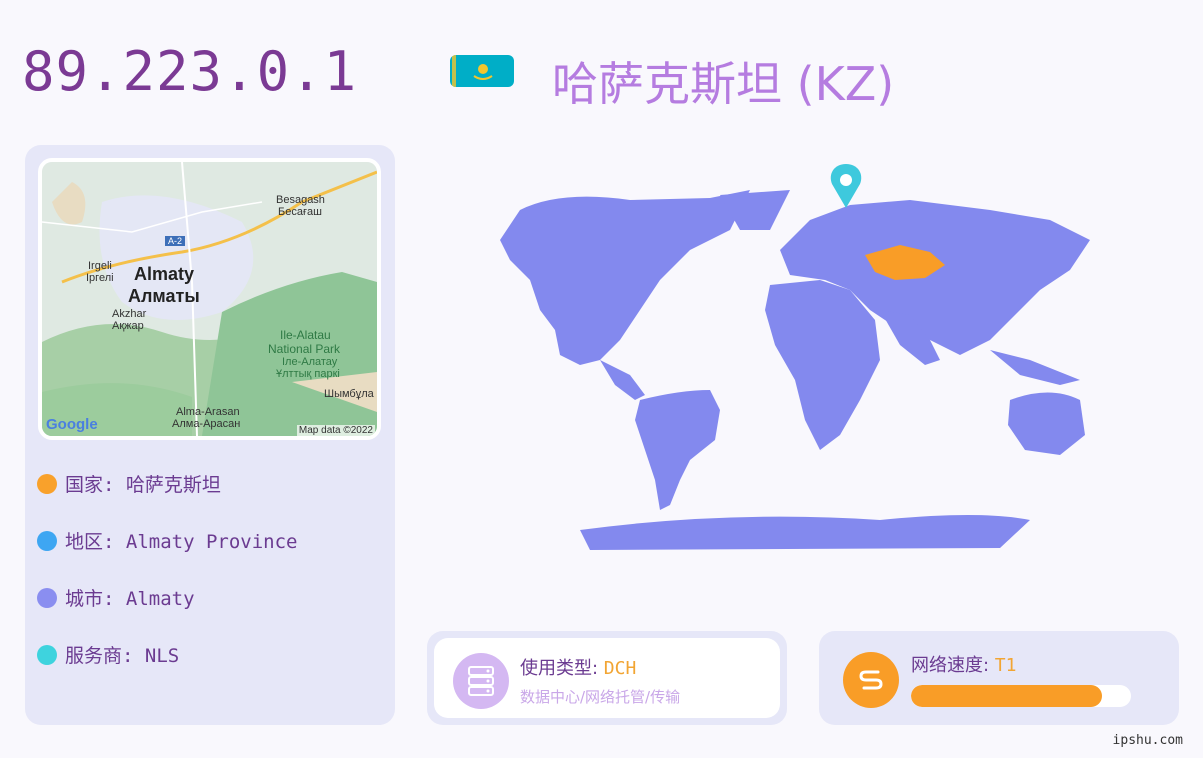 The height and width of the screenshot is (758, 1203). I want to click on south-america-shape, so click(677, 450).